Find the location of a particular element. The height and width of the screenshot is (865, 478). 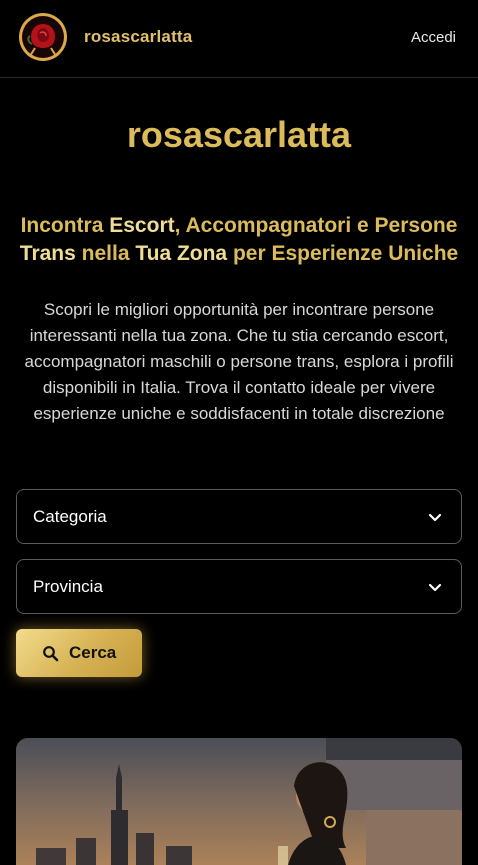

category-select: Categoria is located at coordinates (239, 516).